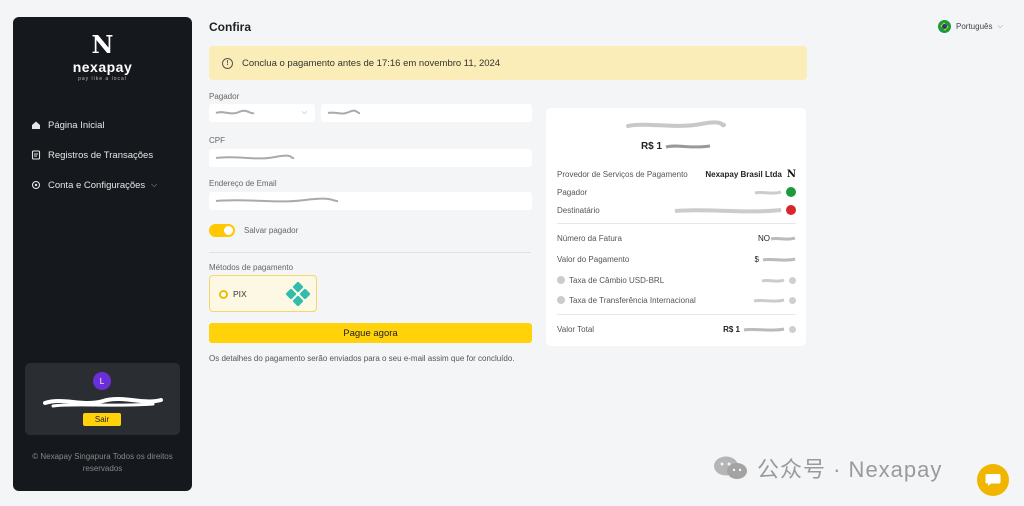 The height and width of the screenshot is (506, 1024). What do you see at coordinates (36, 125) in the screenshot?
I see `home-icon` at bounding box center [36, 125].